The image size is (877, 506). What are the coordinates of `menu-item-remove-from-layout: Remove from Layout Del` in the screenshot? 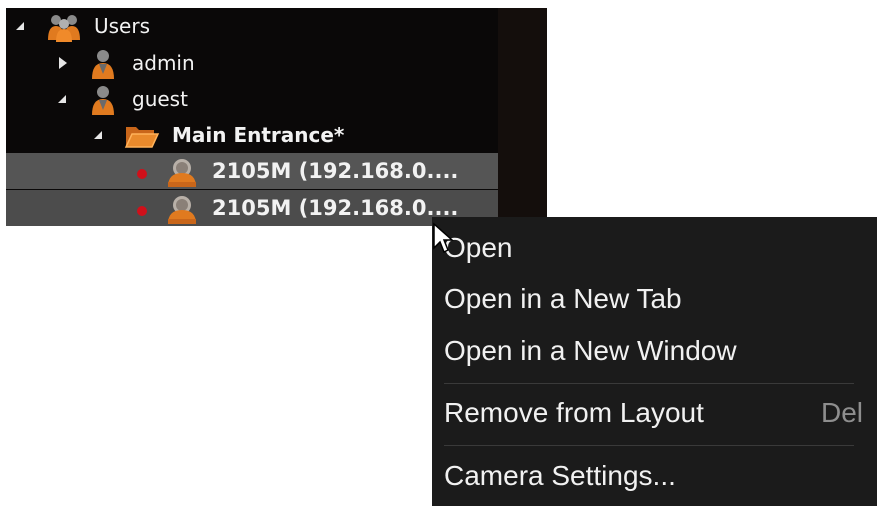 It's located at (654, 413).